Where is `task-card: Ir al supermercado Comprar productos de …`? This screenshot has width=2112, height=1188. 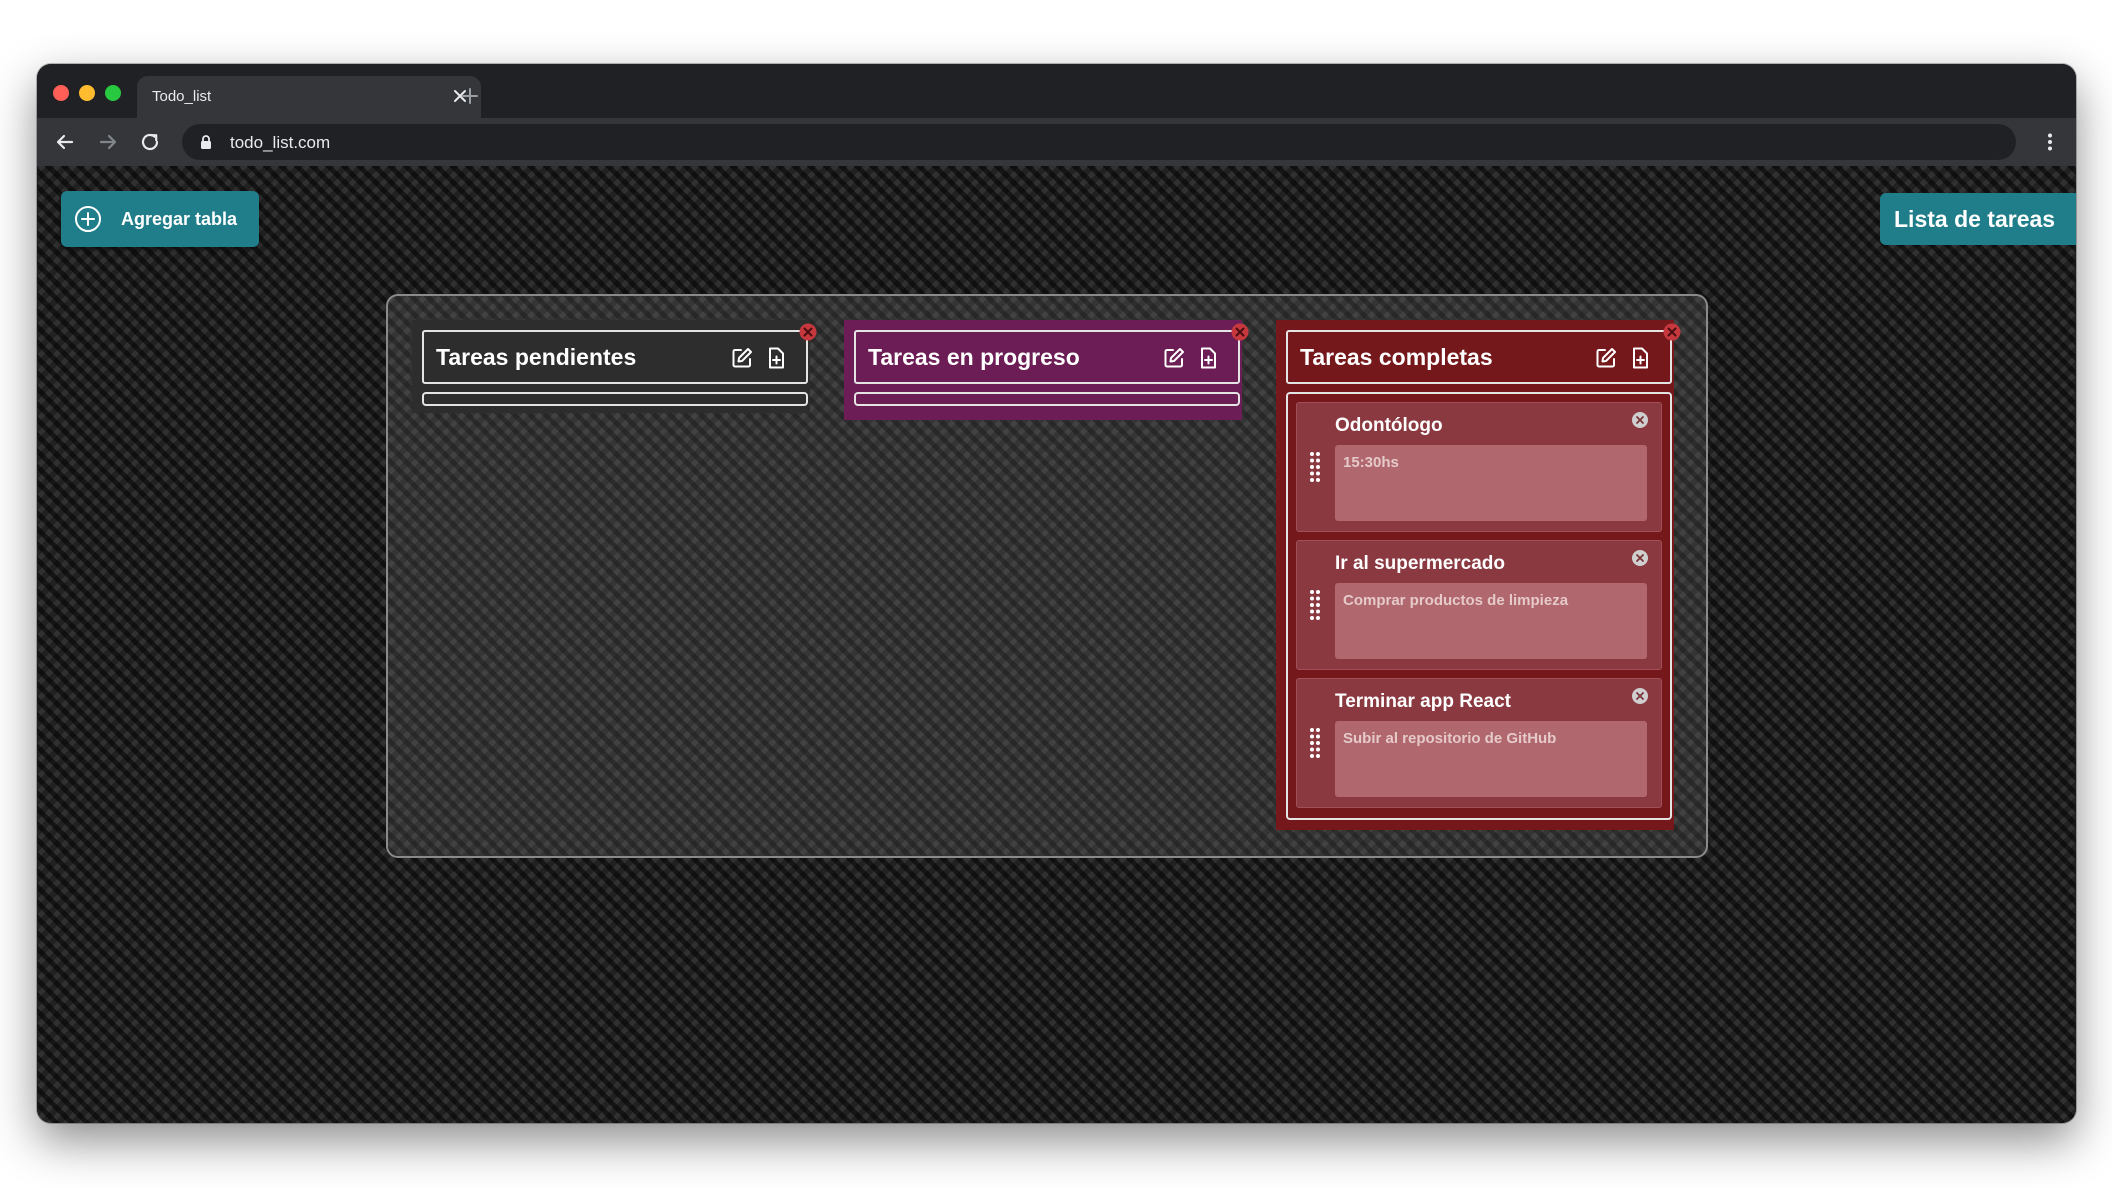 task-card: Ir al supermercado Comprar productos de … is located at coordinates (1479, 605).